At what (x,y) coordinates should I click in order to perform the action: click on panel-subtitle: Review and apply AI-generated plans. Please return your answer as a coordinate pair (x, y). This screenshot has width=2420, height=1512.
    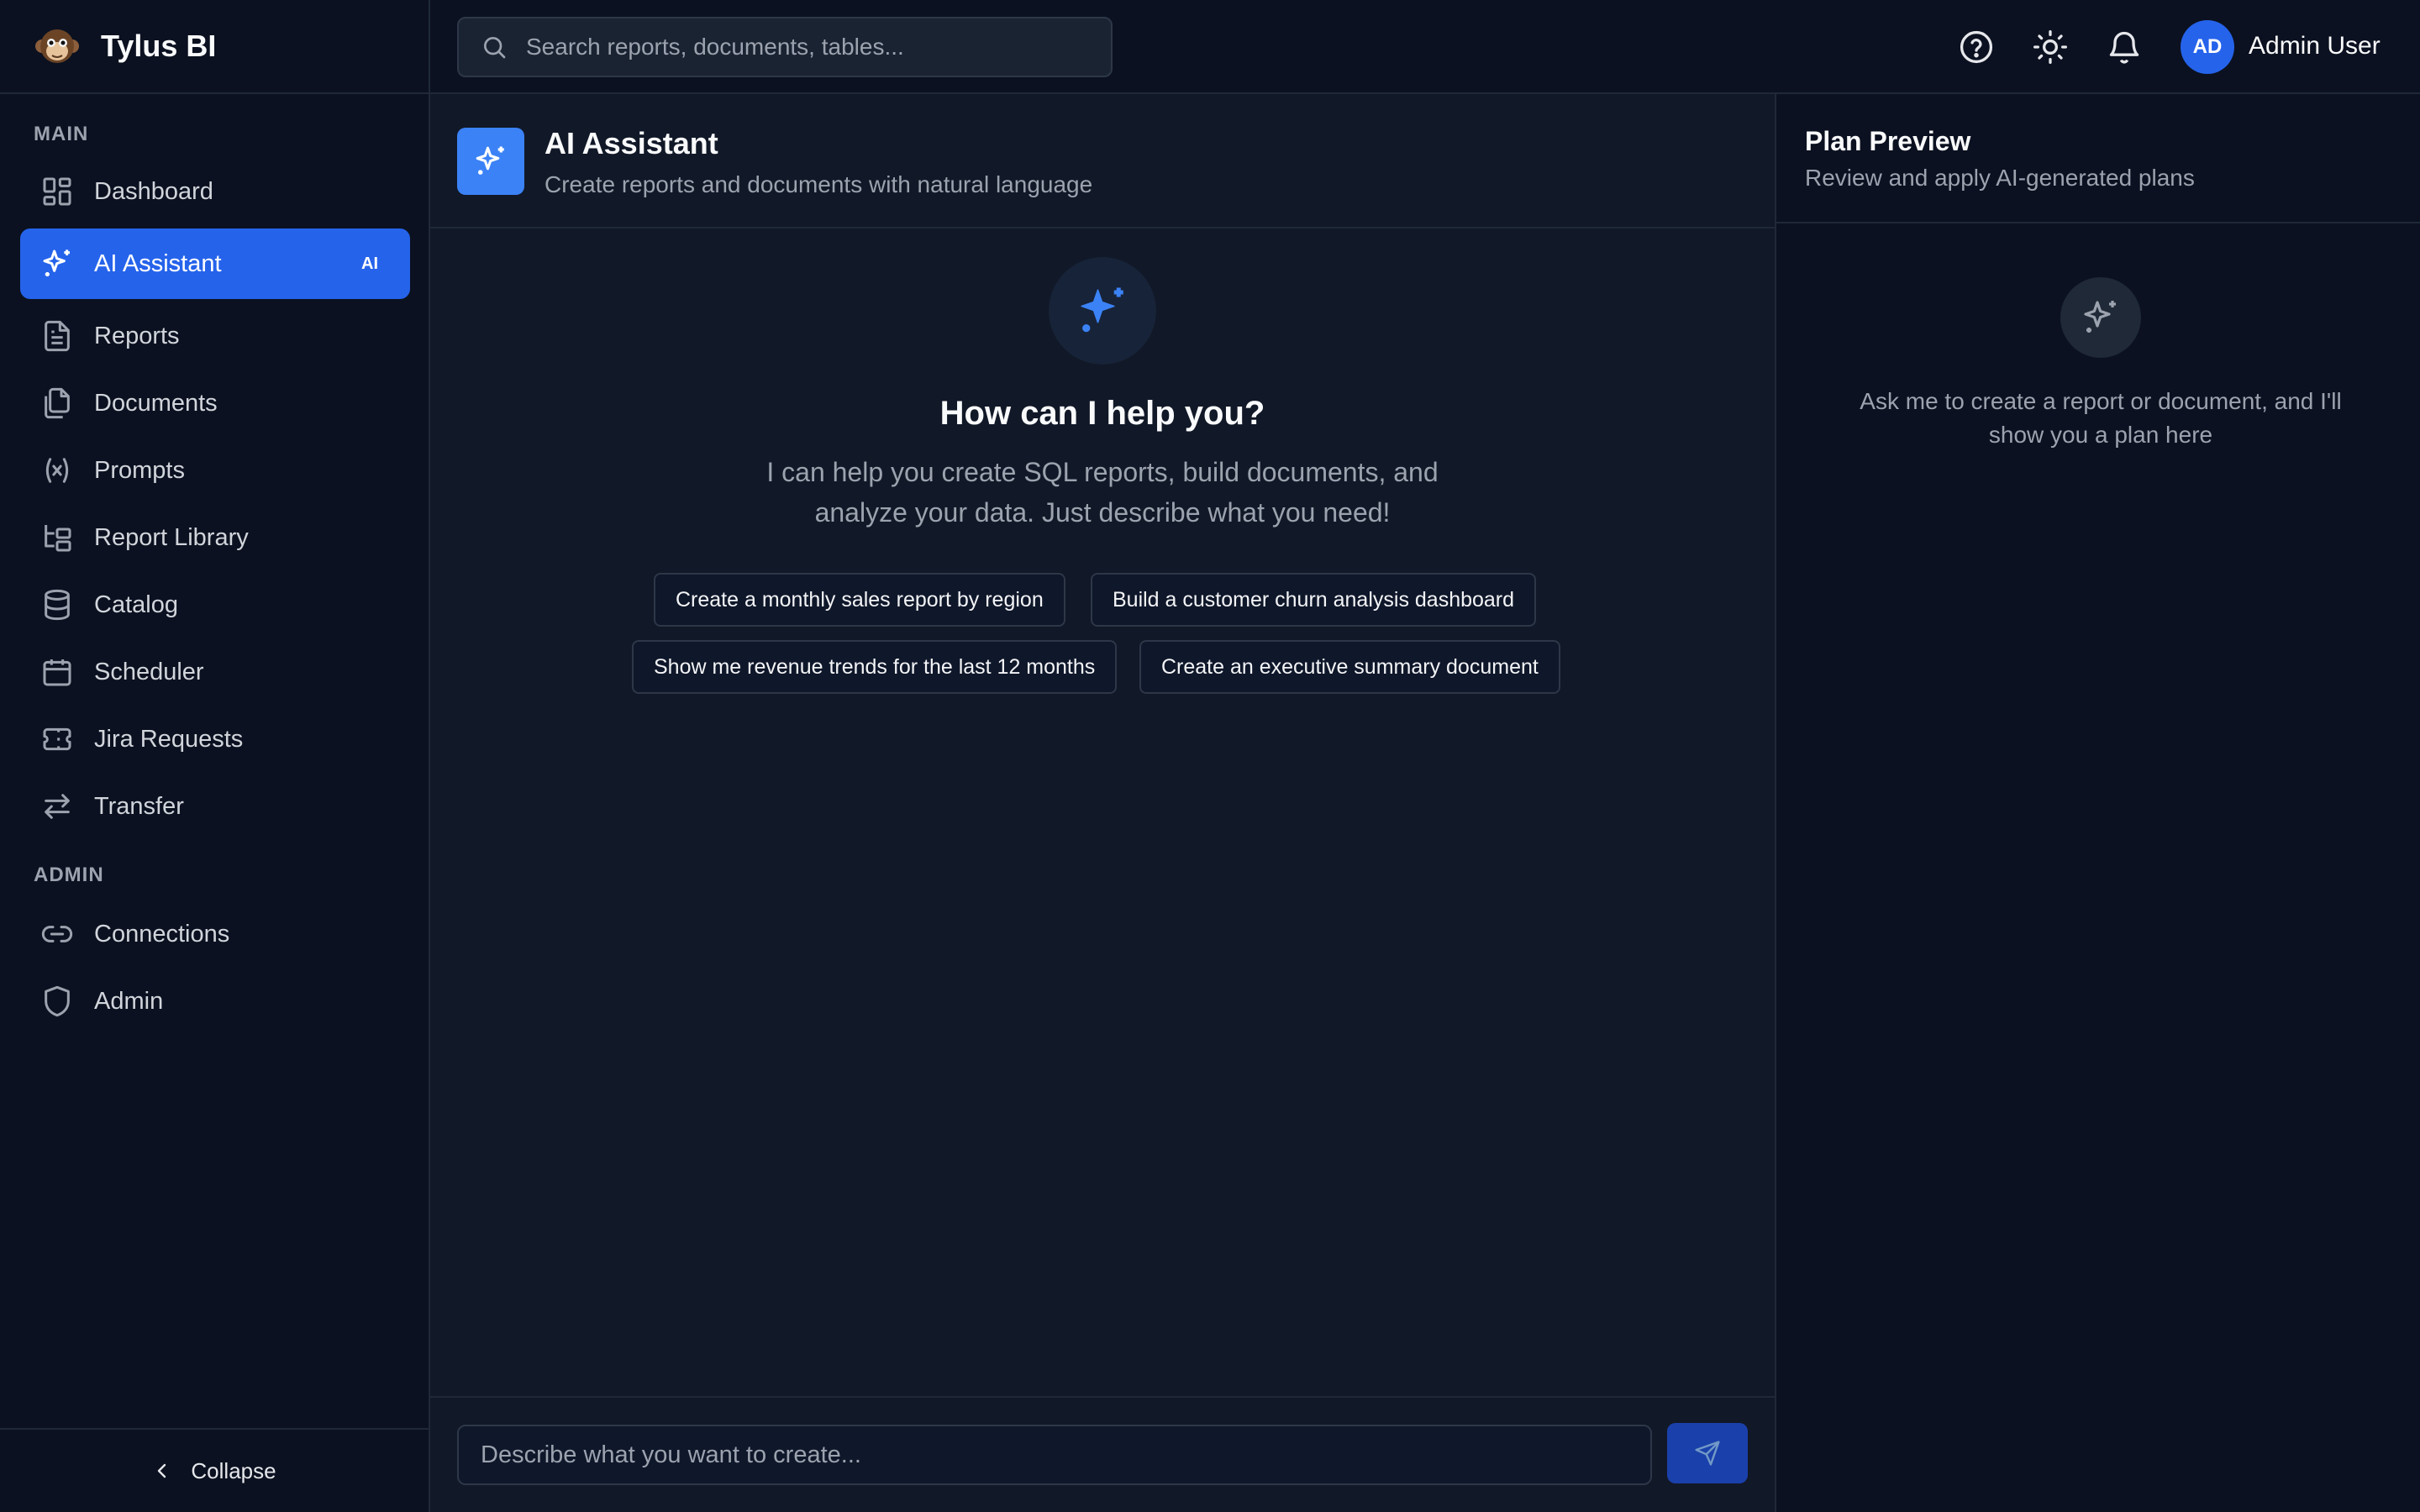
    Looking at the image, I should click on (2000, 178).